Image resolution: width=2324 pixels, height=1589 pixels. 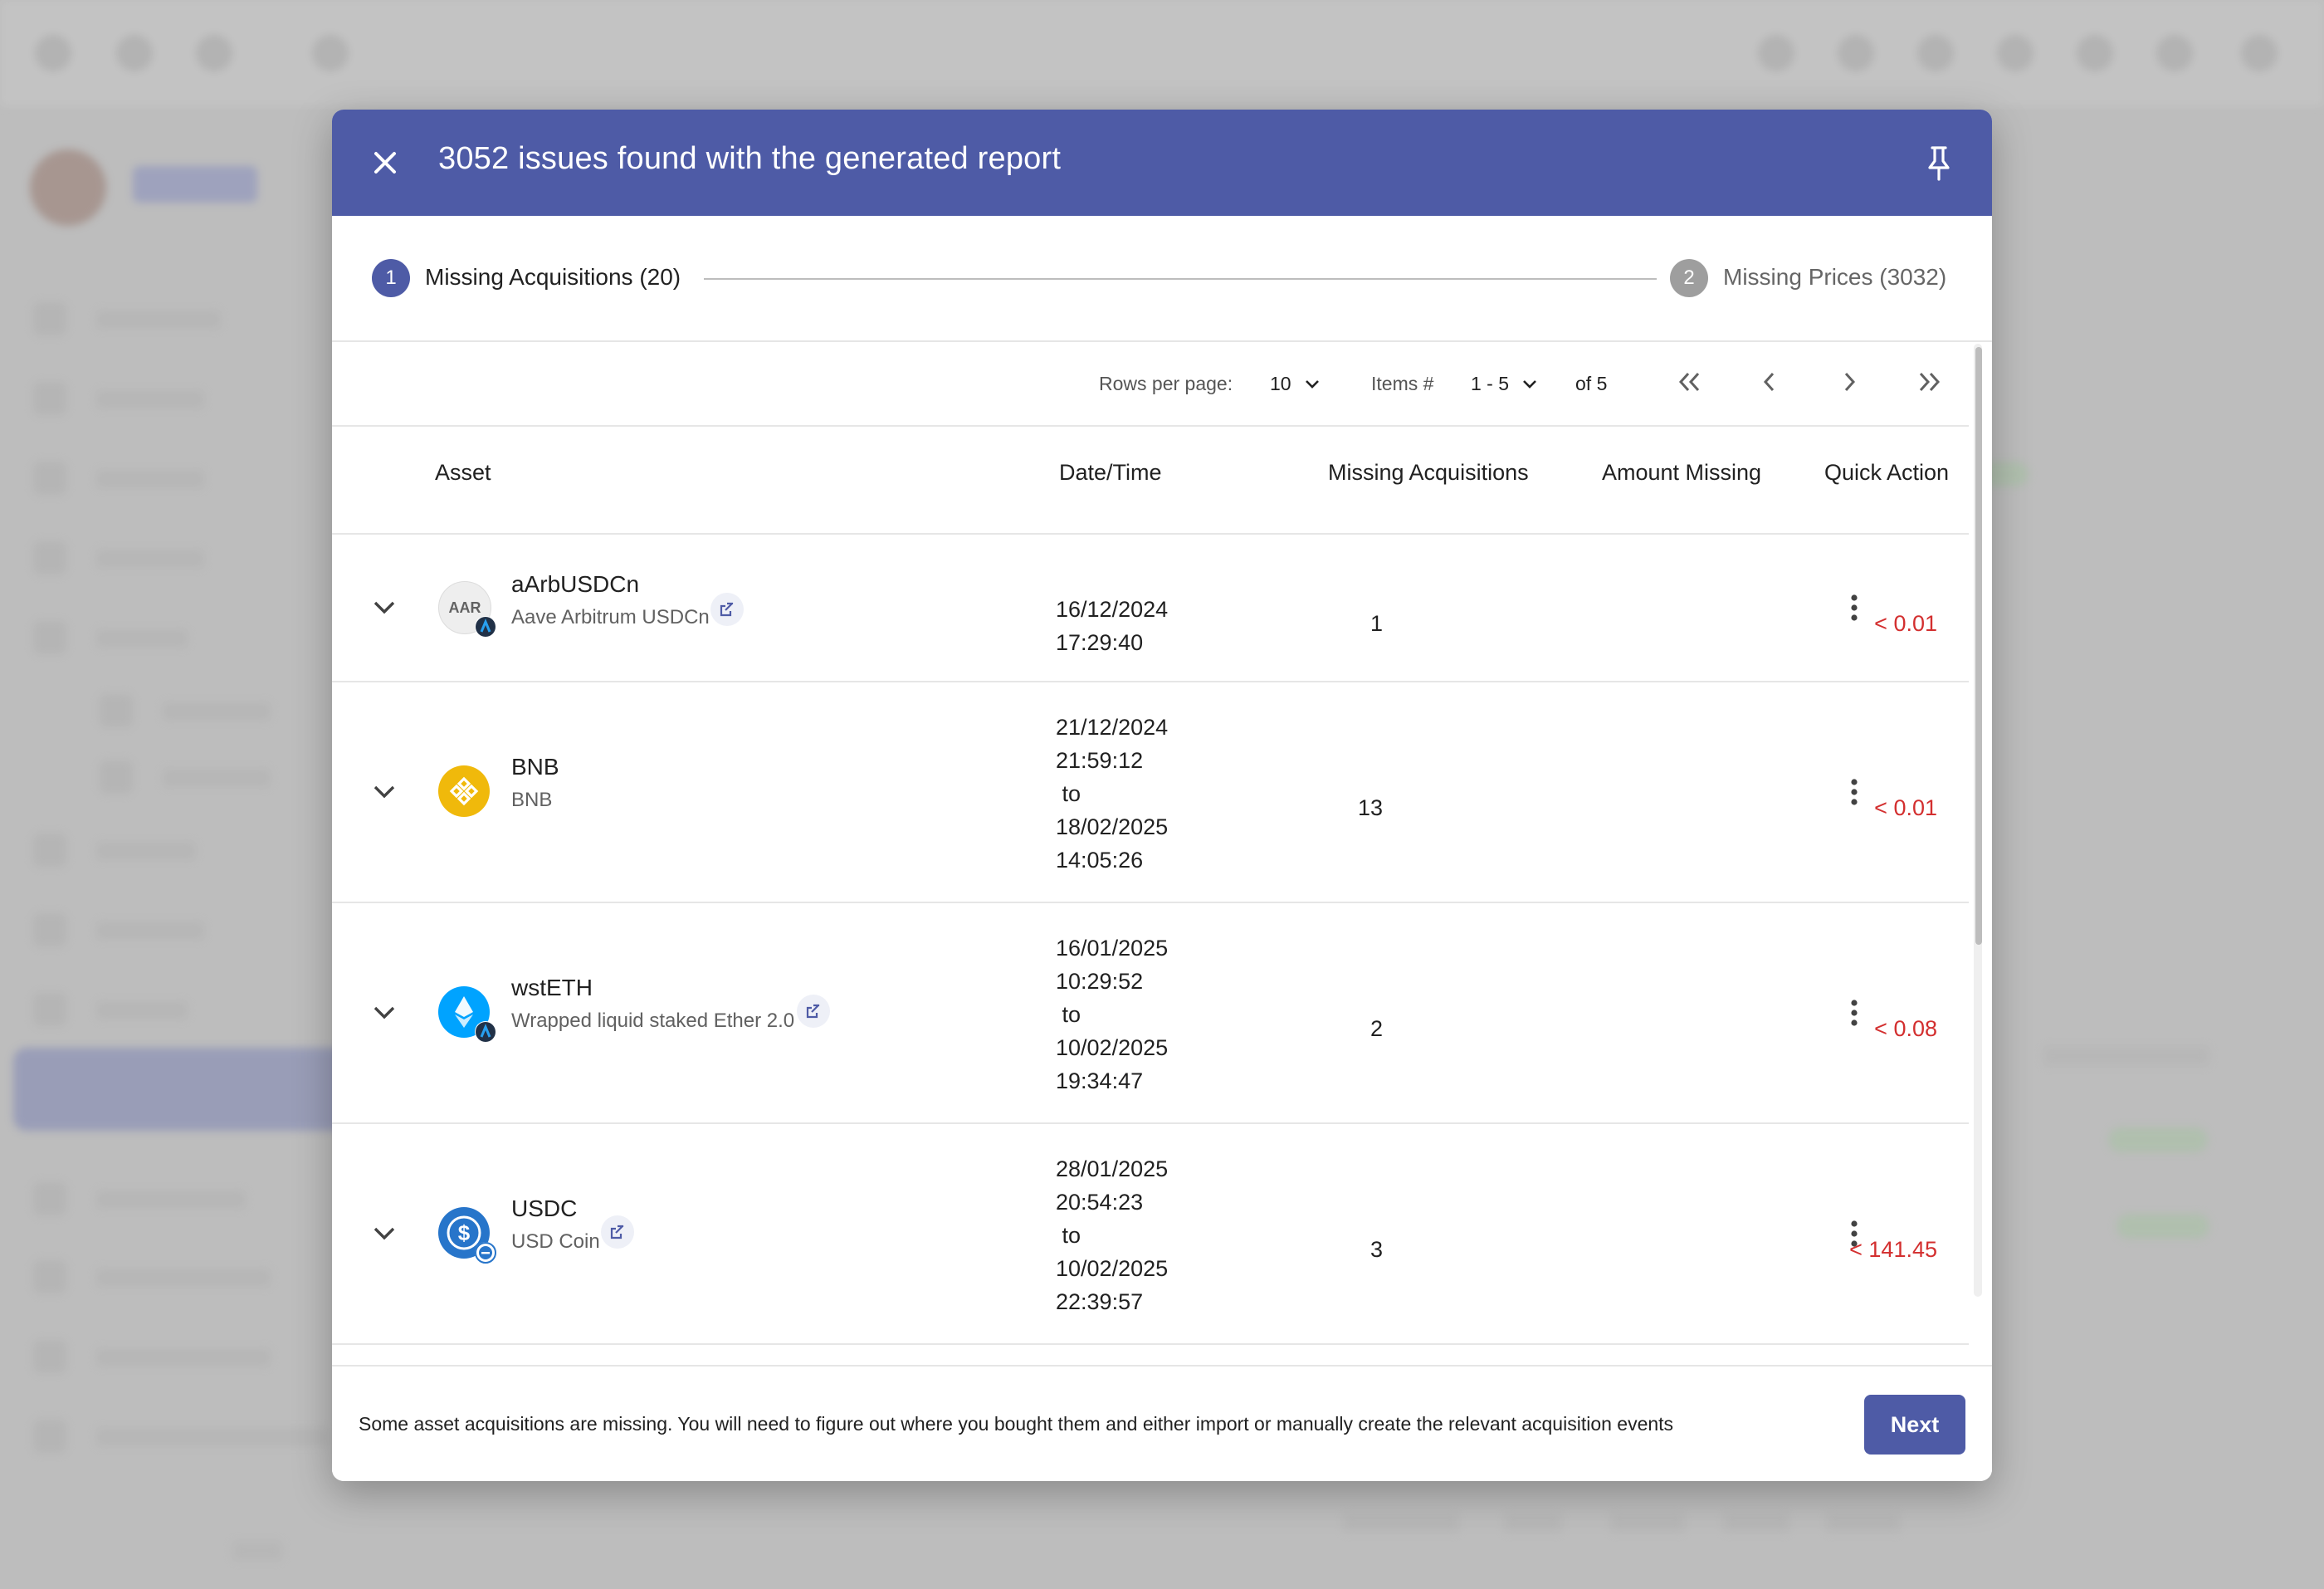 What do you see at coordinates (610, 617) in the screenshot?
I see `asset-name: Aave Arbitrum USDCn` at bounding box center [610, 617].